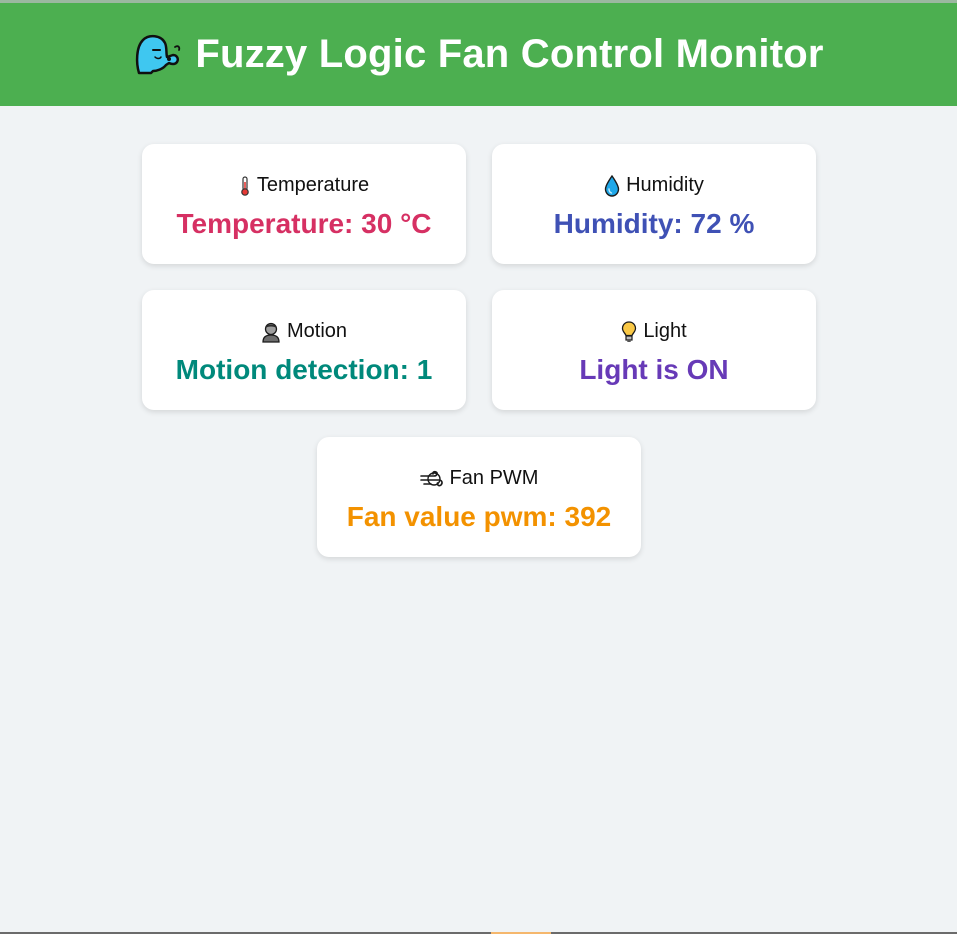  I want to click on fan-label-row: Fan PWM, so click(479, 478).